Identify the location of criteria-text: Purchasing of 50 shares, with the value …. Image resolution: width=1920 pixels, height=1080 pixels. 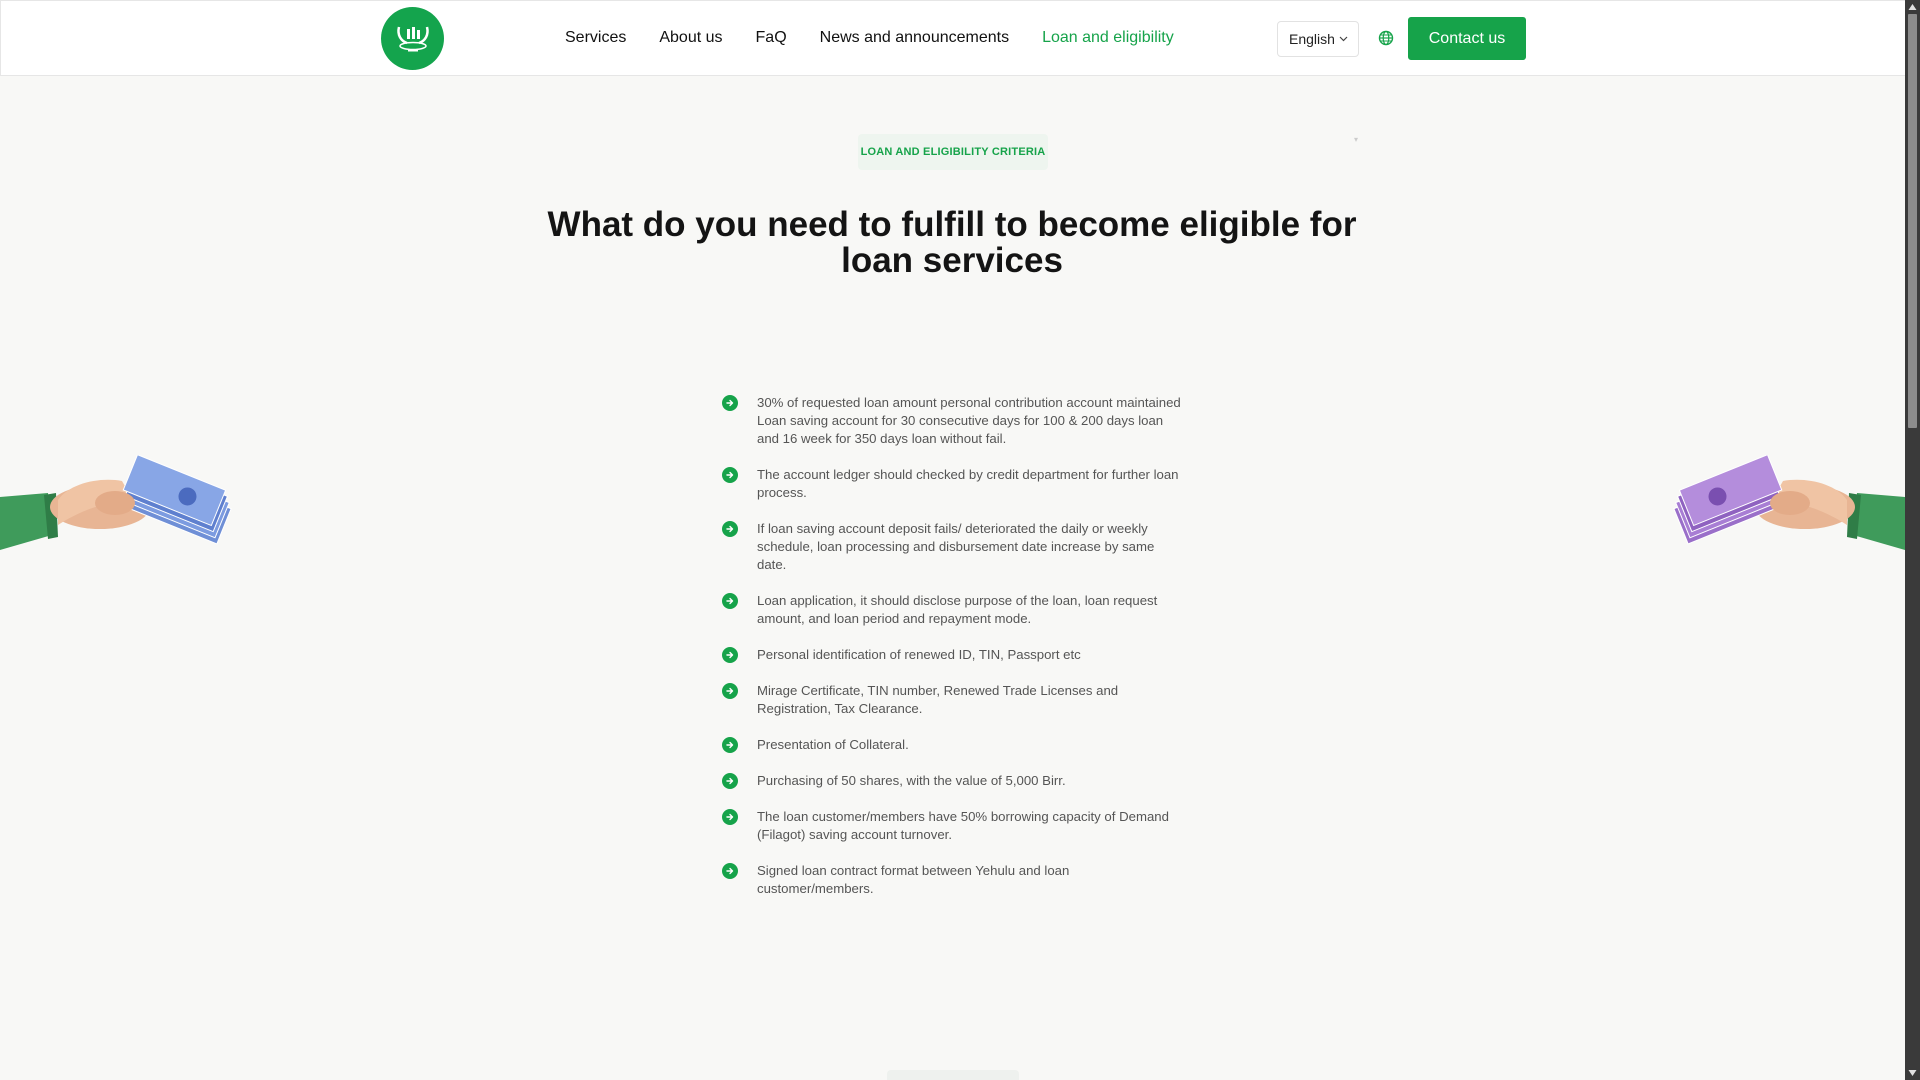
(911, 780).